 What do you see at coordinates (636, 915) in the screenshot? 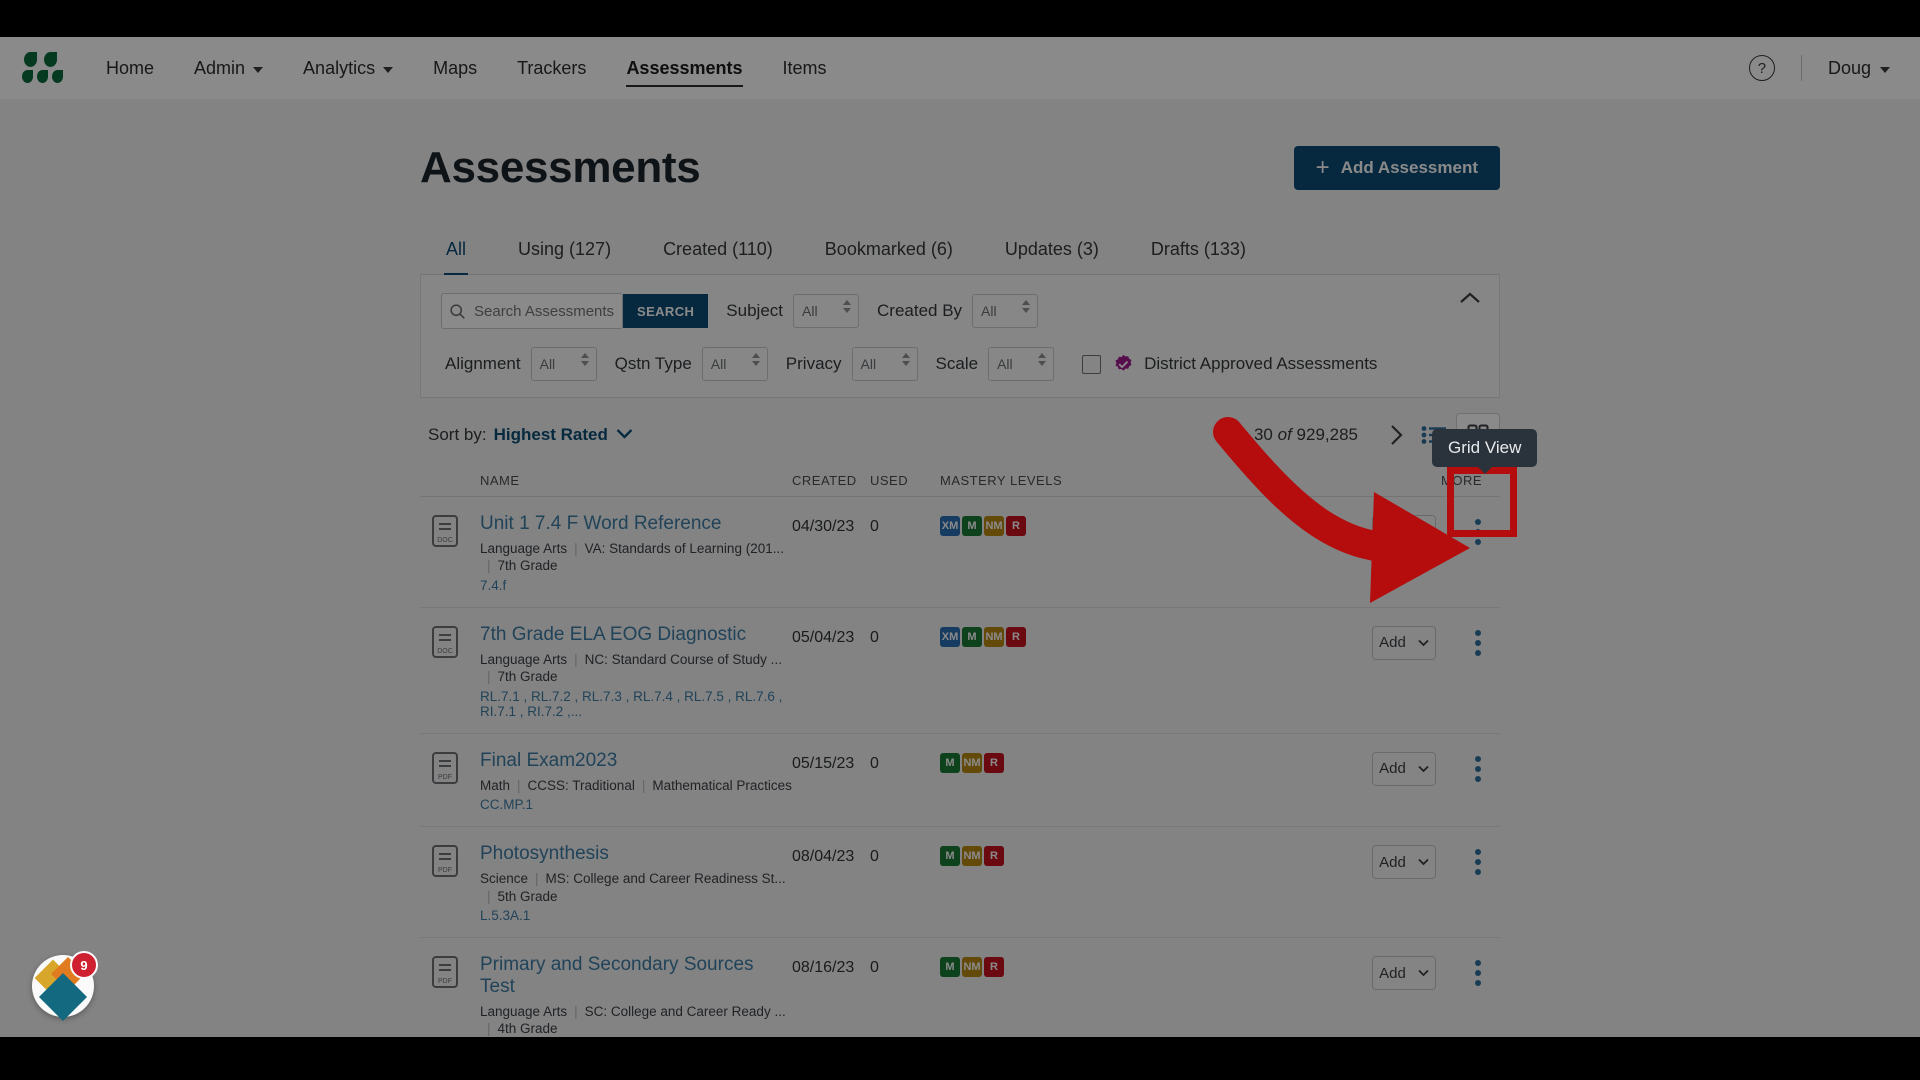
I see `assessment-standards: L.5.3A.1` at bounding box center [636, 915].